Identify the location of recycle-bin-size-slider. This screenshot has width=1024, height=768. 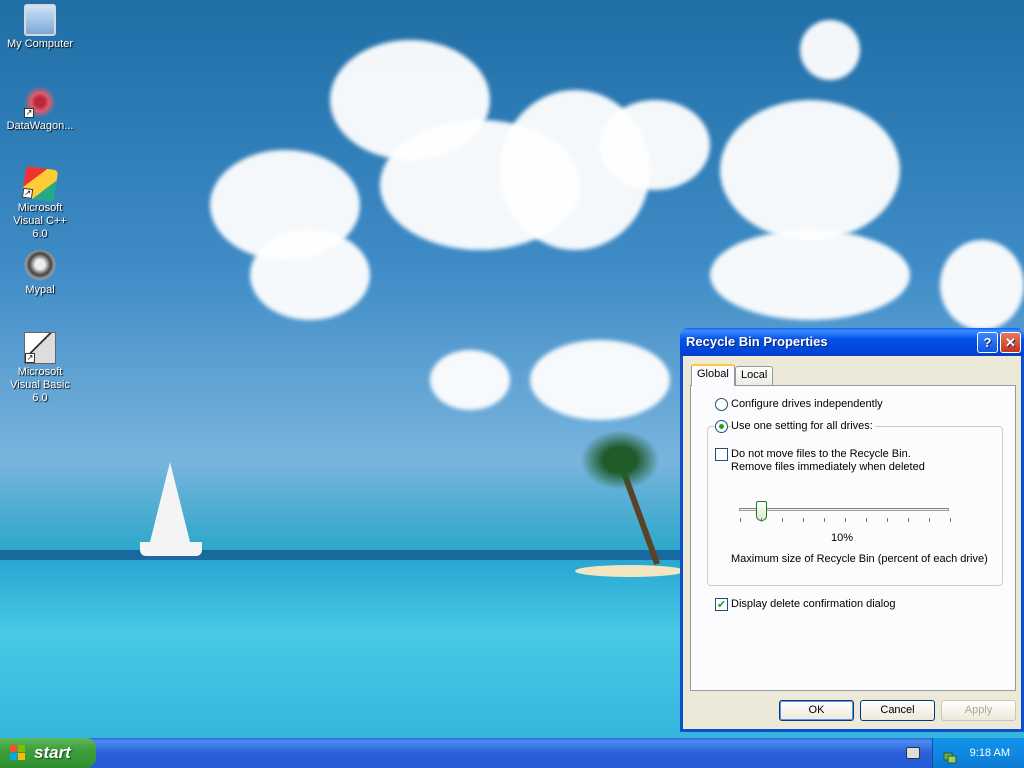
(844, 511).